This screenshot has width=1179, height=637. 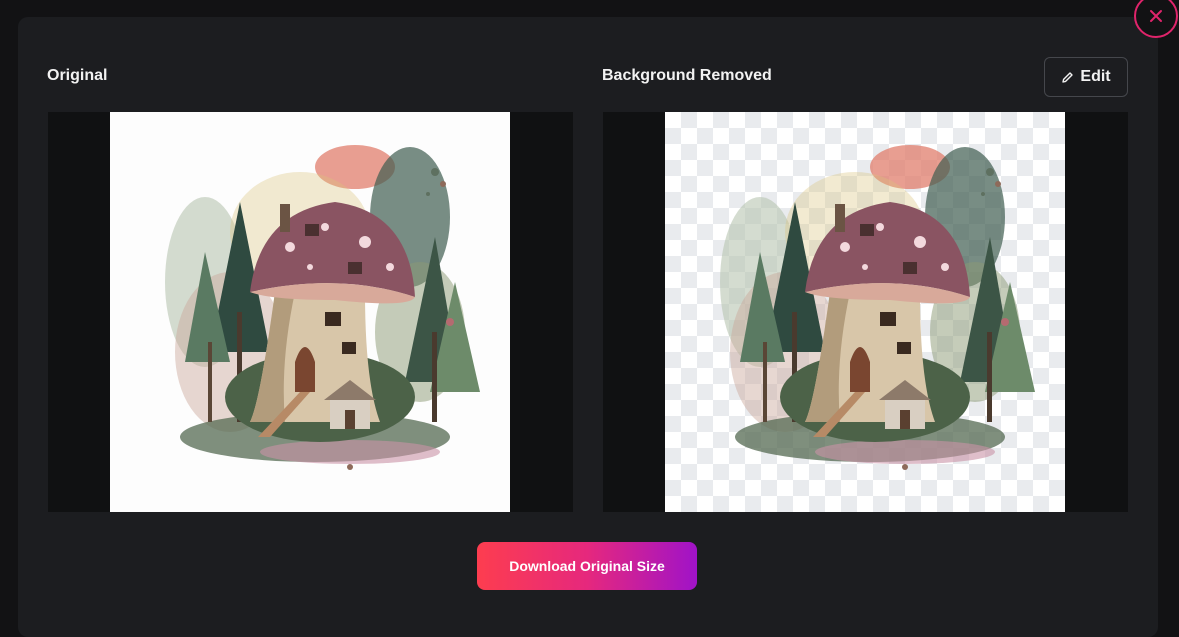 I want to click on download-original-size-button: Download Original Size, so click(x=587, y=566).